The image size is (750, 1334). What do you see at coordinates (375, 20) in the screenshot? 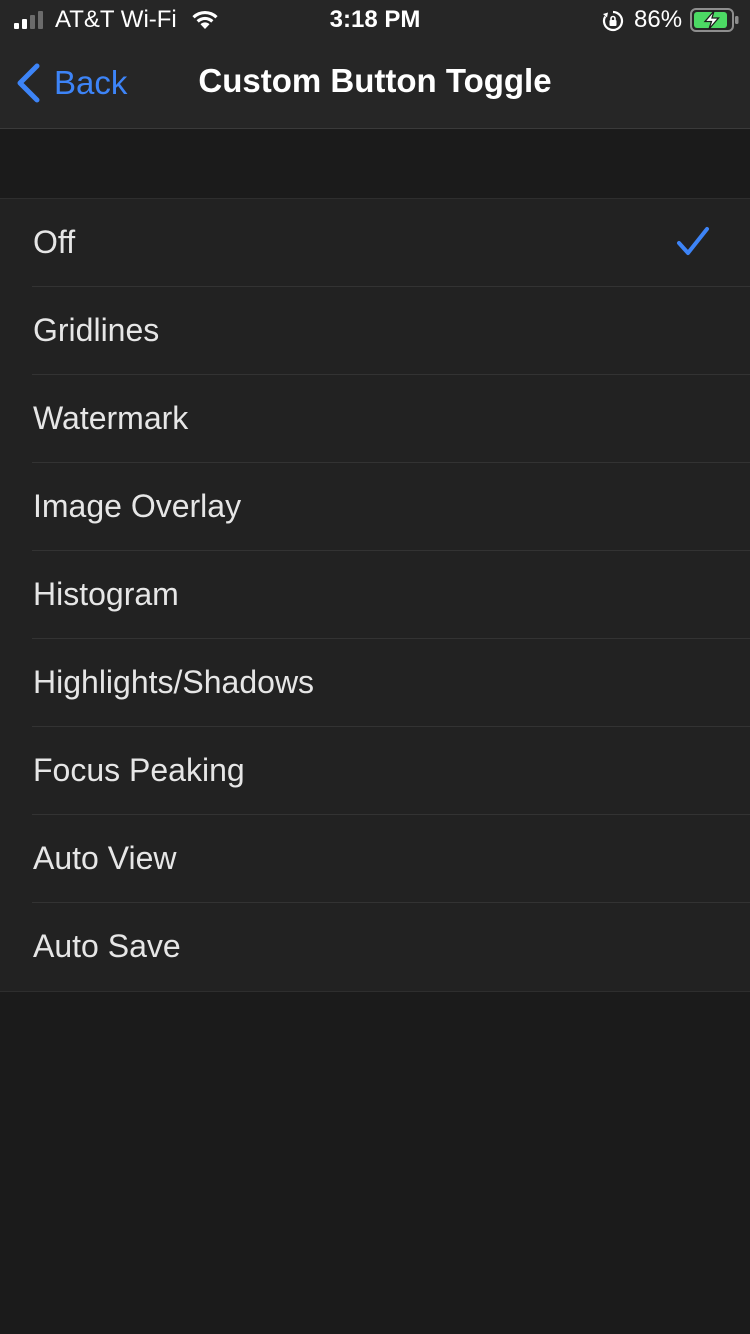
I see `status-bar: AT&T Wi-Fi 3:18 PM 86%` at bounding box center [375, 20].